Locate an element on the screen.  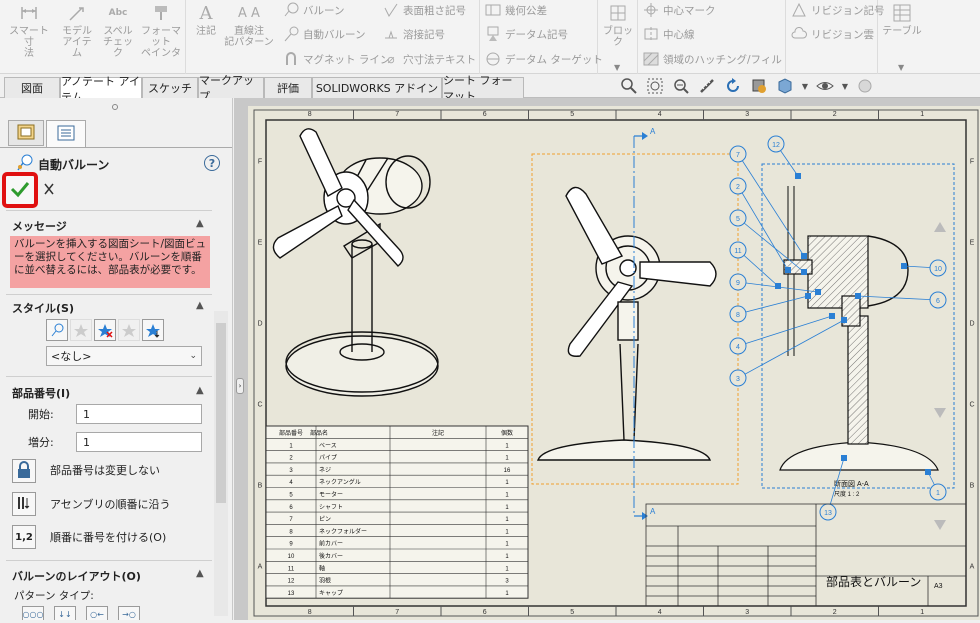
view-orientation-dropdown-icon: ▼ is located at coordinates (805, 86).